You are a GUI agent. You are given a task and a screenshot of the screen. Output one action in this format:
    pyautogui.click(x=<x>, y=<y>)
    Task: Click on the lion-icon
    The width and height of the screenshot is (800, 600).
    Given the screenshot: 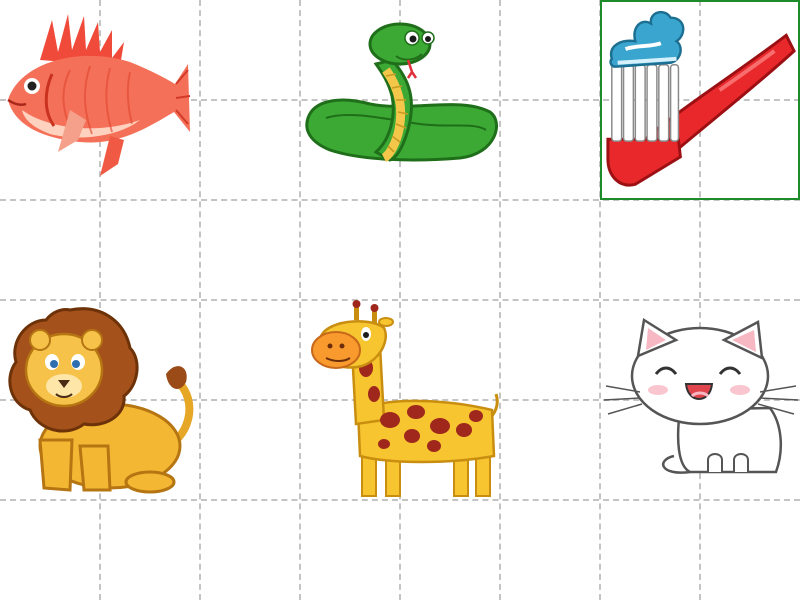 What is the action you would take?
    pyautogui.click(x=101, y=400)
    